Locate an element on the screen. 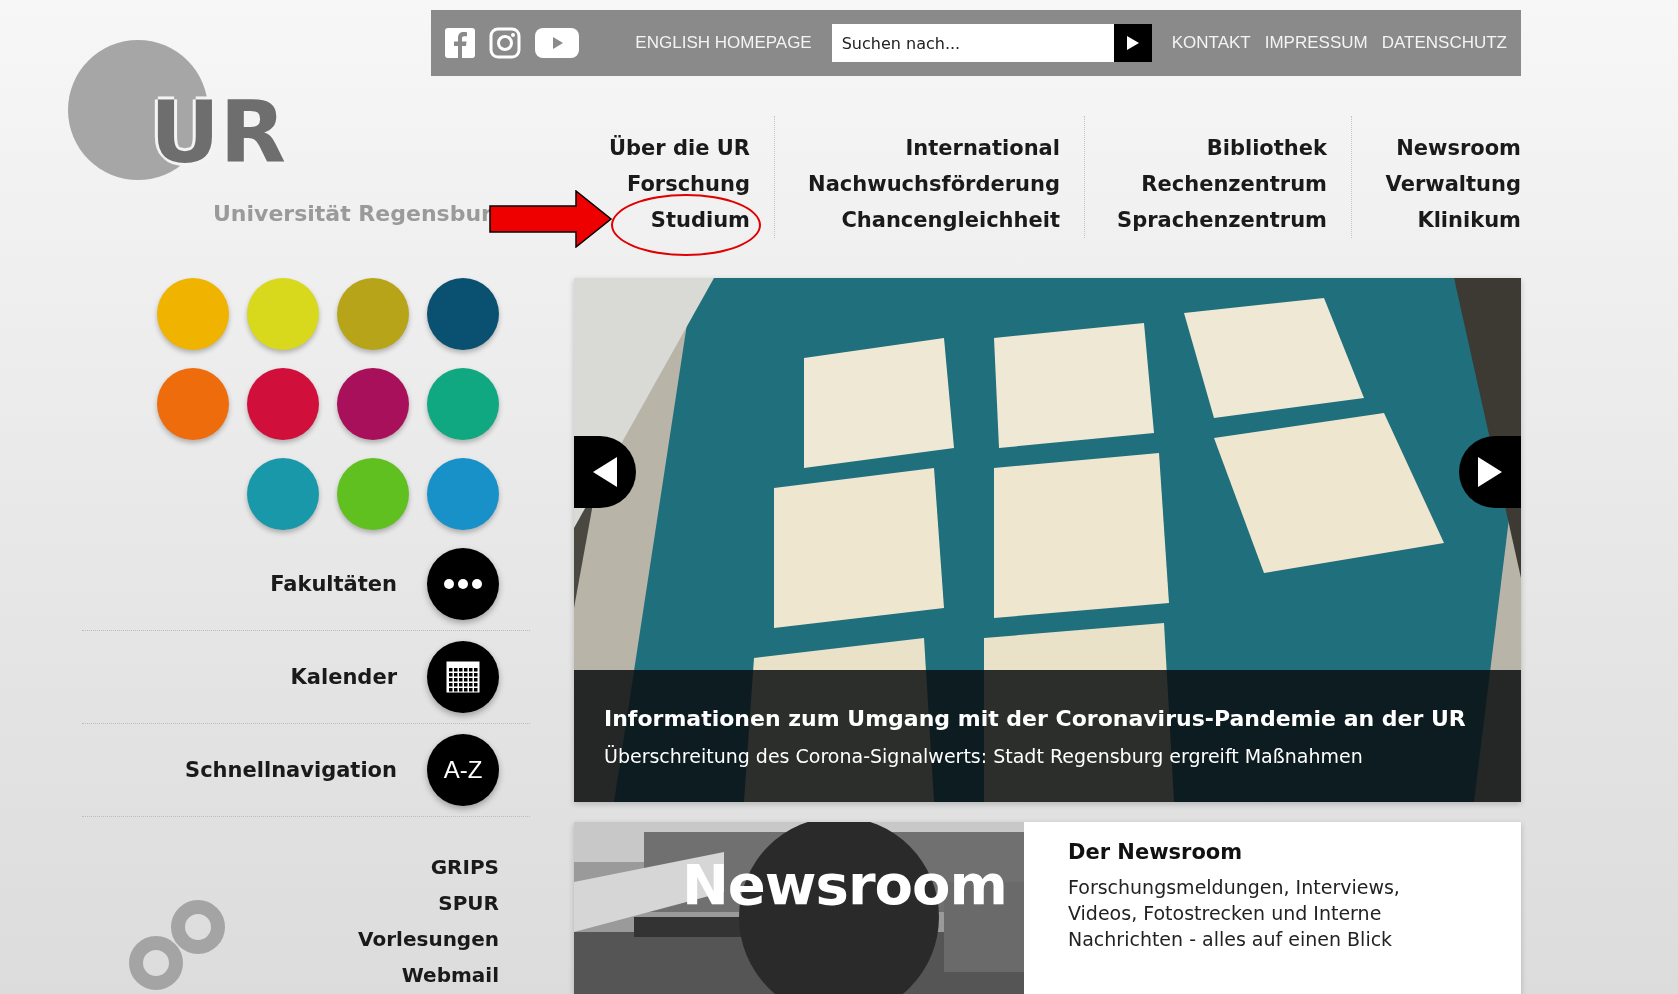 The height and width of the screenshot is (994, 1678). slide-title: Informationen zum Umgang mit der Coronavirus-Pandemie an der UR is located at coordinates (1035, 718).